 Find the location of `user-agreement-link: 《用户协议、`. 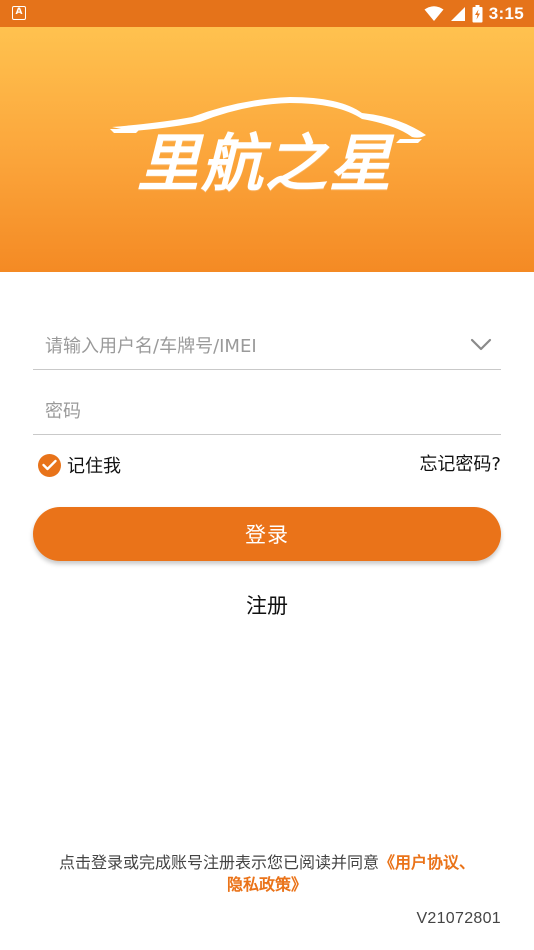

user-agreement-link: 《用户协议、 is located at coordinates (427, 862).